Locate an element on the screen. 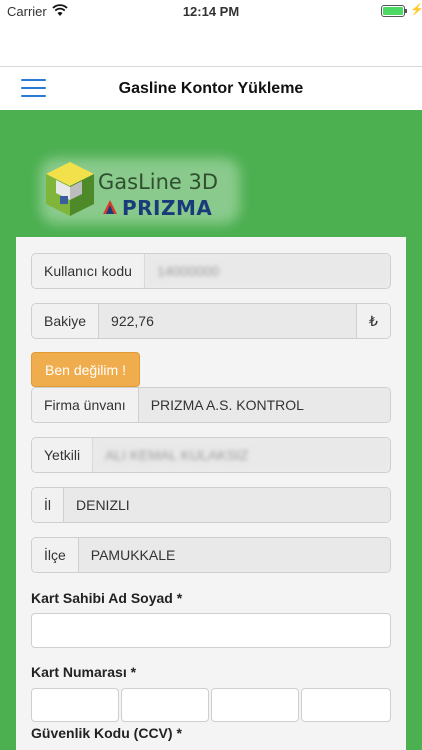 The height and width of the screenshot is (750, 422). brand-gasline: GasLine 3D is located at coordinates (158, 182).